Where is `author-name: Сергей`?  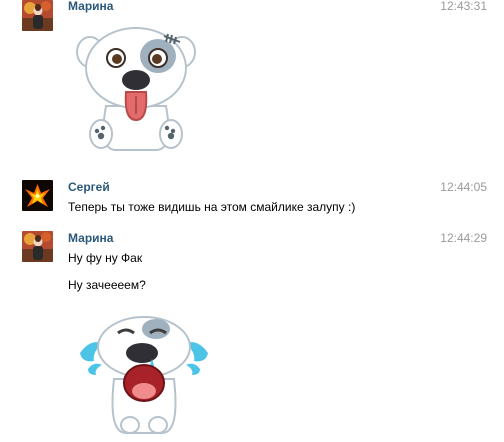
author-name: Сергей is located at coordinates (89, 187).